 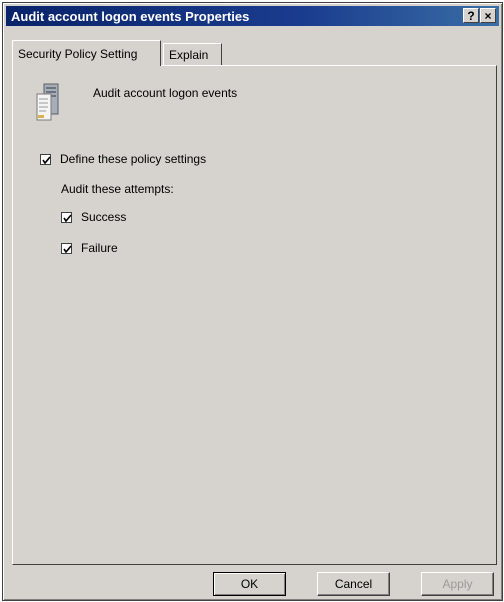 I want to click on server-document-icon, so click(x=48, y=102).